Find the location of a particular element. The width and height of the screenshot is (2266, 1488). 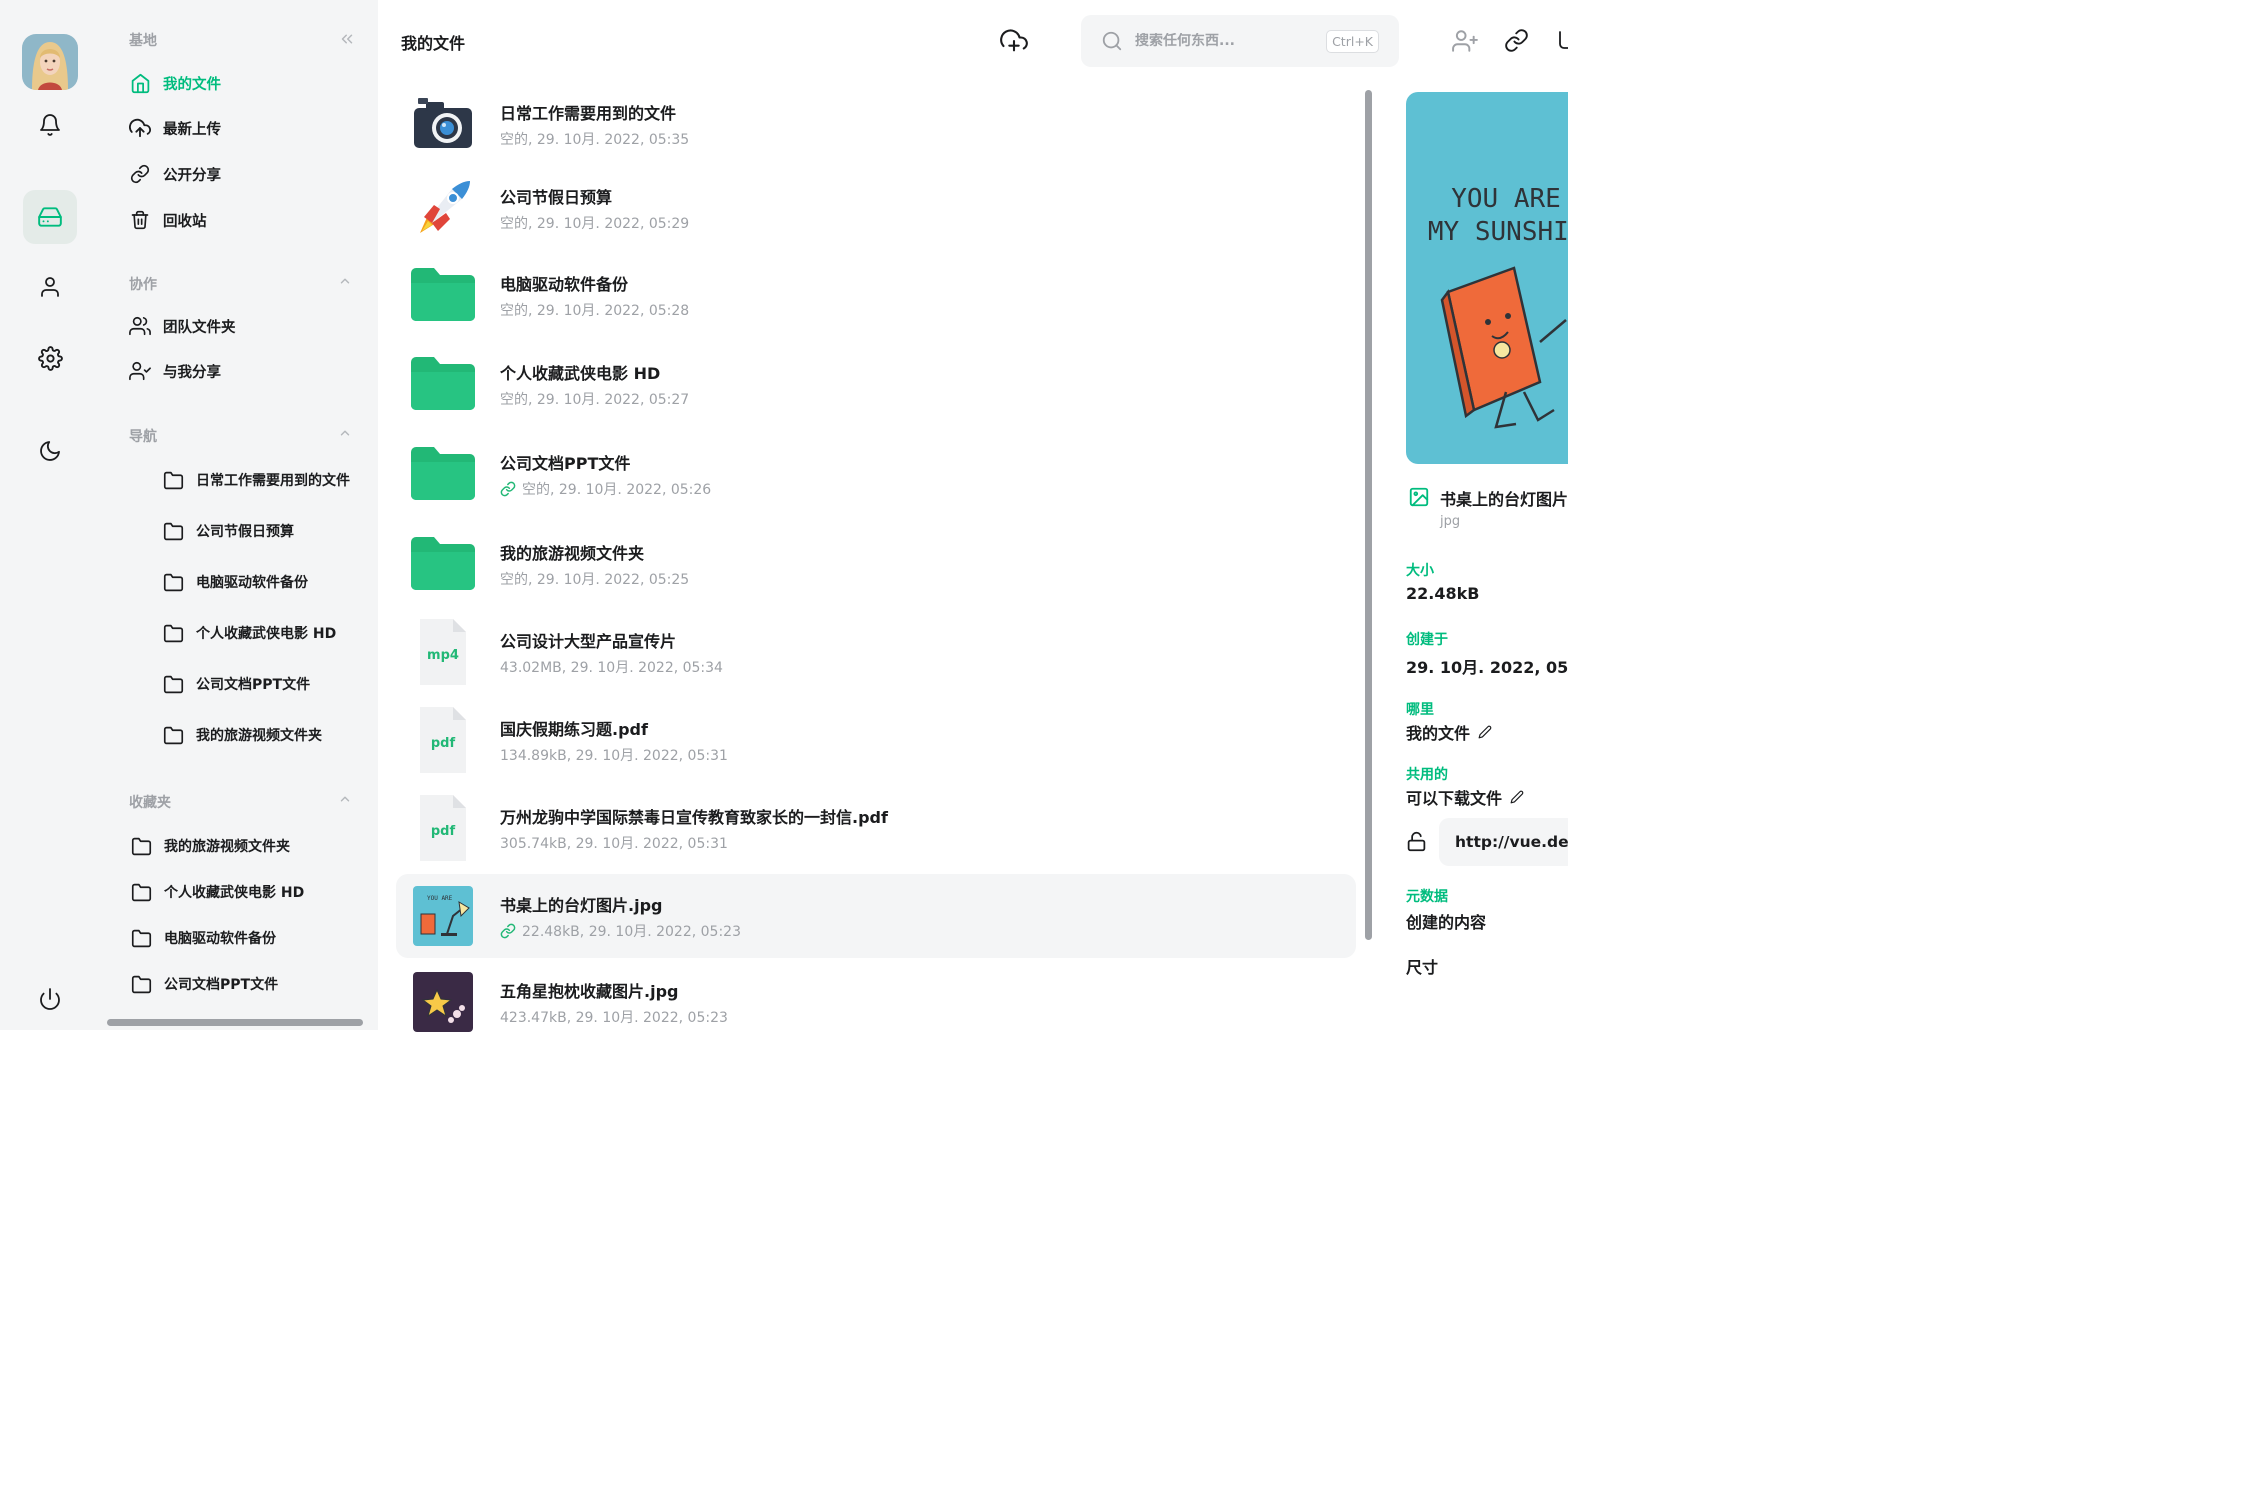

file-ext-label: pdf is located at coordinates (443, 831).